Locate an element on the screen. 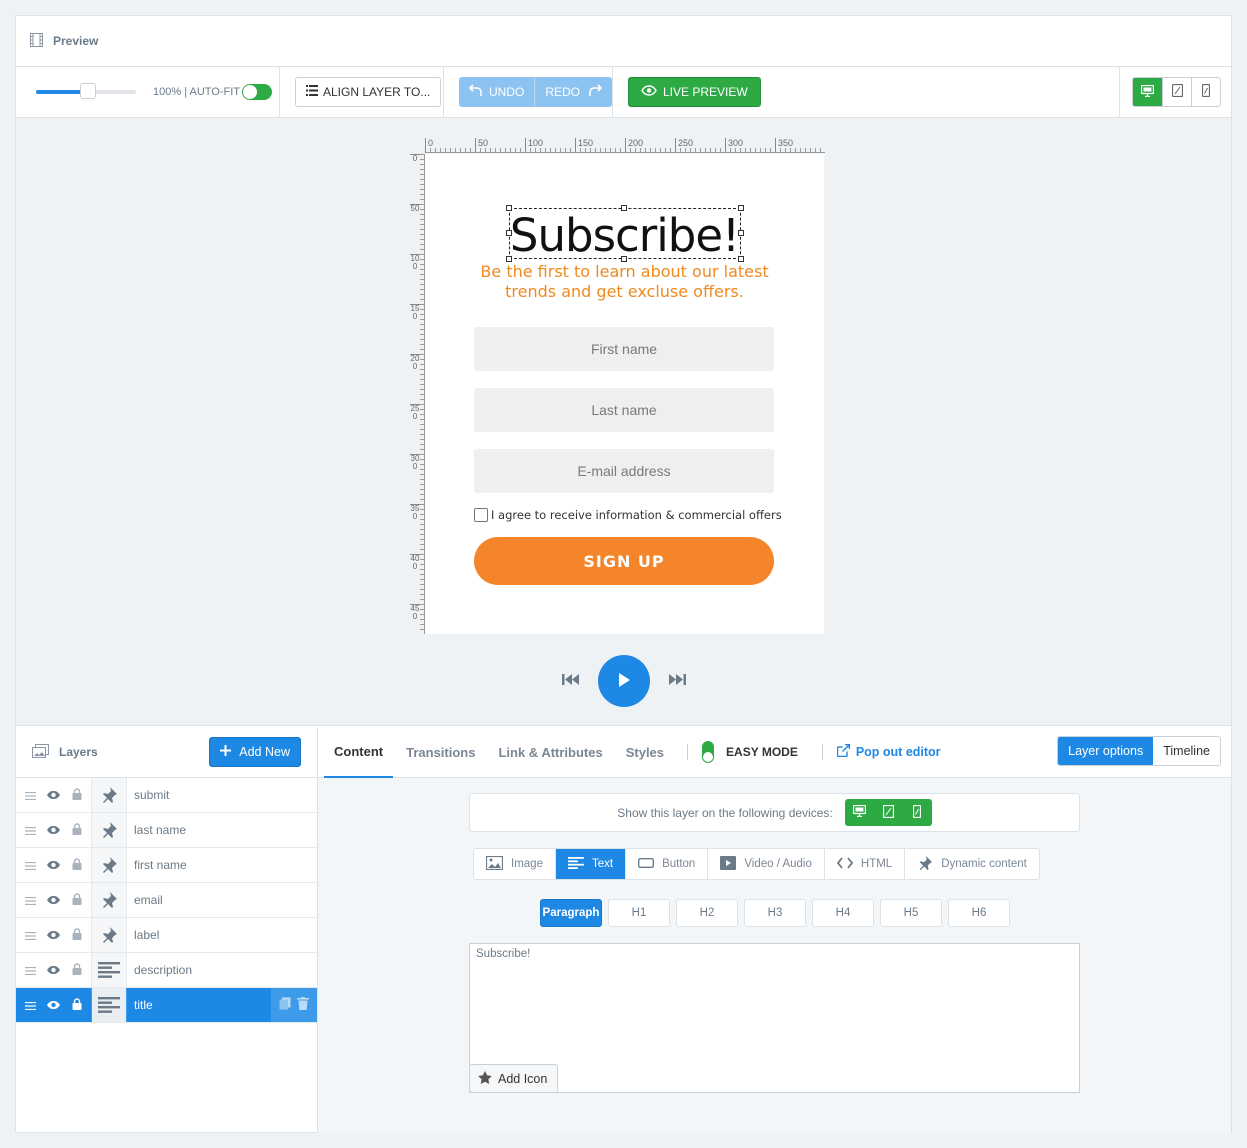 Image resolution: width=1247 pixels, height=1148 pixels. layer-controls is located at coordinates (54, 1005).